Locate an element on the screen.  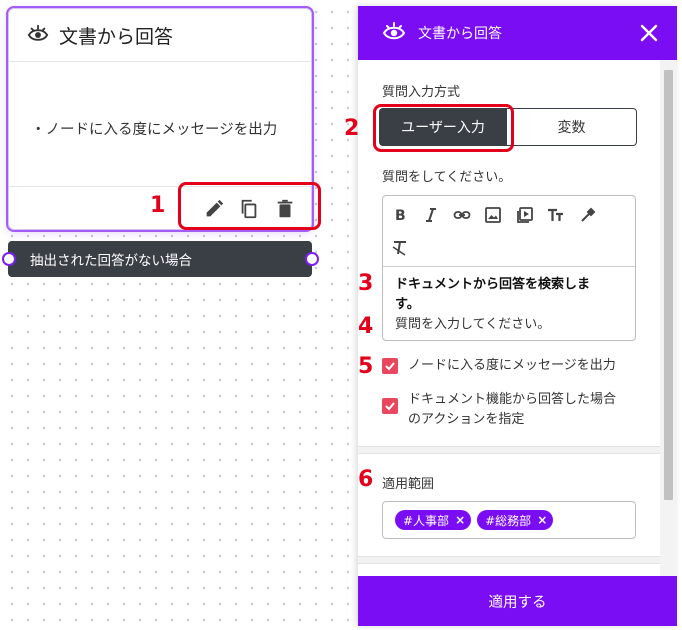
checkbox-row-output-message: ノードに入る度にメッセージを出力 is located at coordinates (499, 366).